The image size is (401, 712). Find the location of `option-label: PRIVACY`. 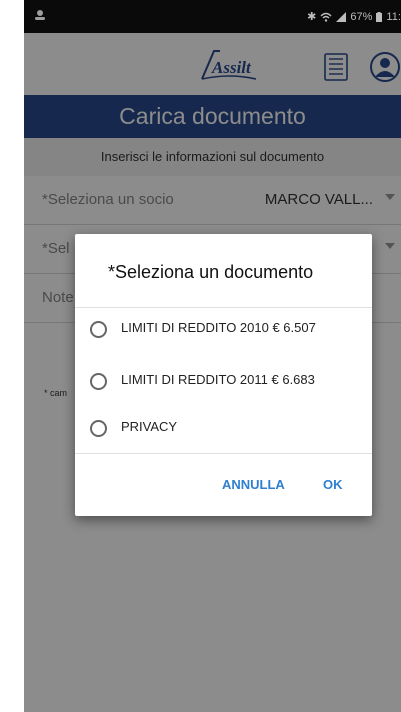

option-label: PRIVACY is located at coordinates (149, 426).